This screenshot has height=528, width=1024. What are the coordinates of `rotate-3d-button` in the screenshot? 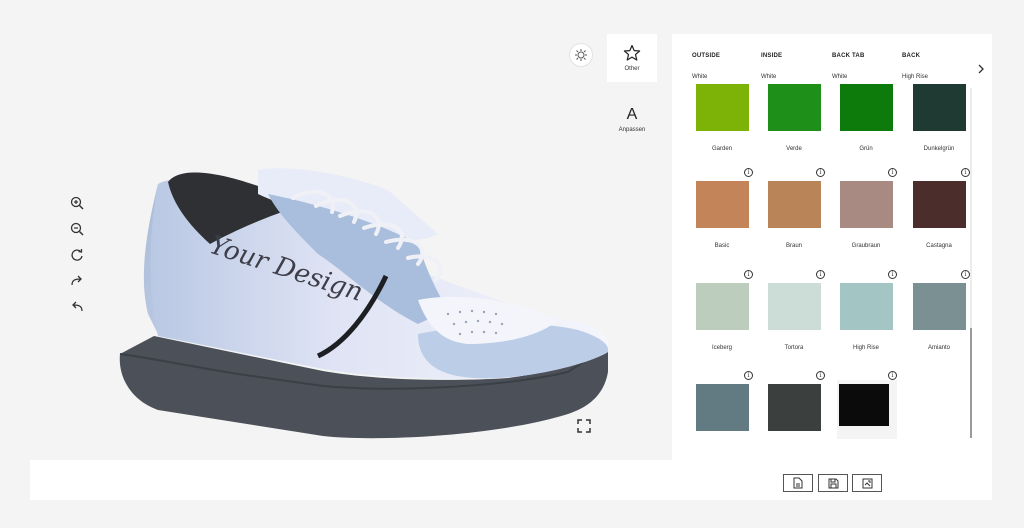 It's located at (581, 55).